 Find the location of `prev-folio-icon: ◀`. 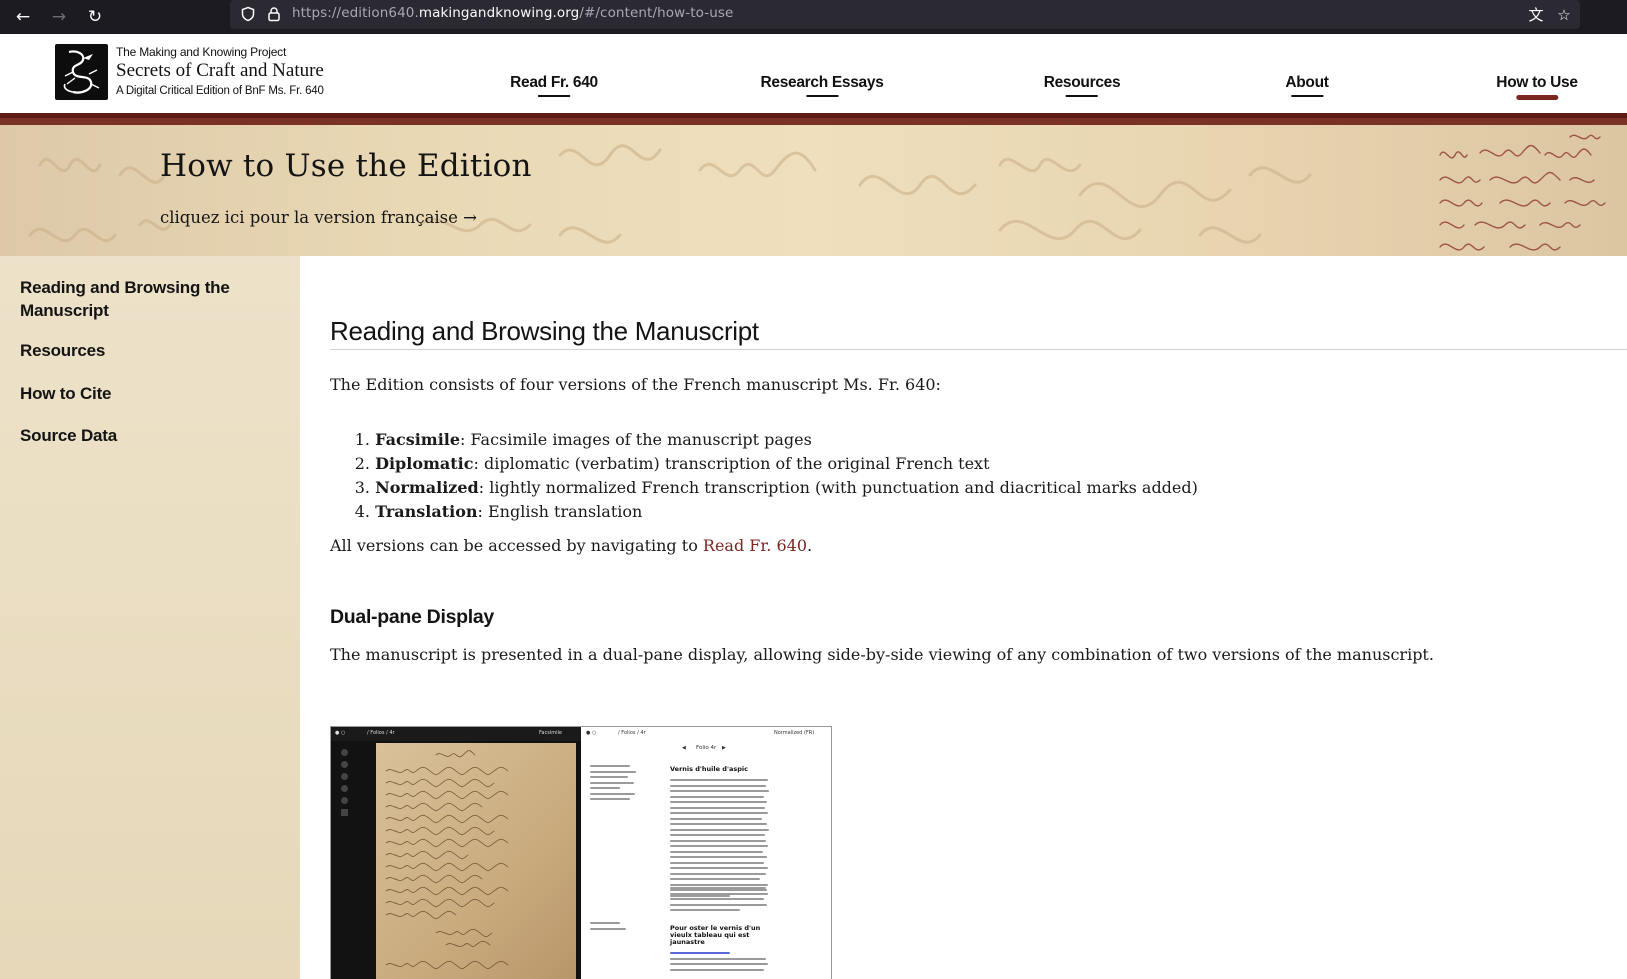

prev-folio-icon: ◀ is located at coordinates (684, 748).